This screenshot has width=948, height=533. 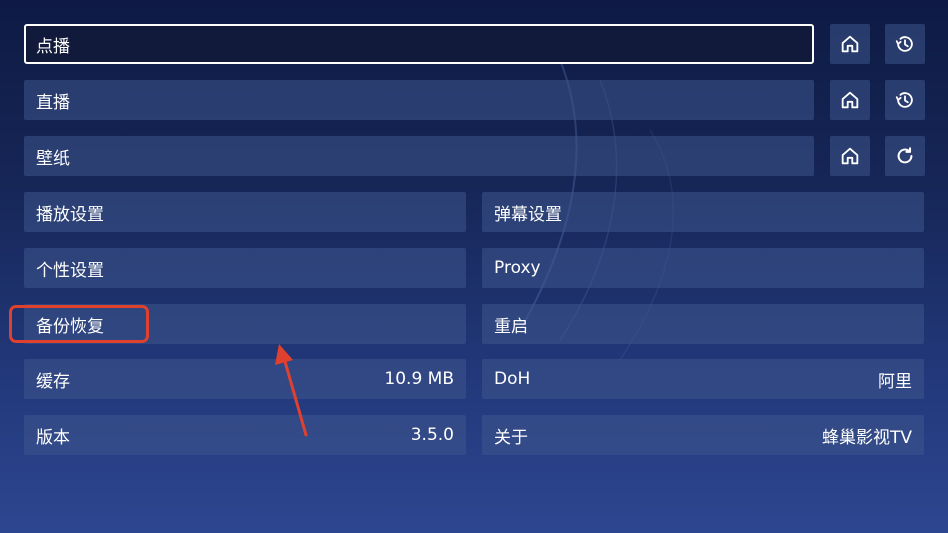 I want to click on personal-settings-item: 个性设置, so click(x=245, y=268).